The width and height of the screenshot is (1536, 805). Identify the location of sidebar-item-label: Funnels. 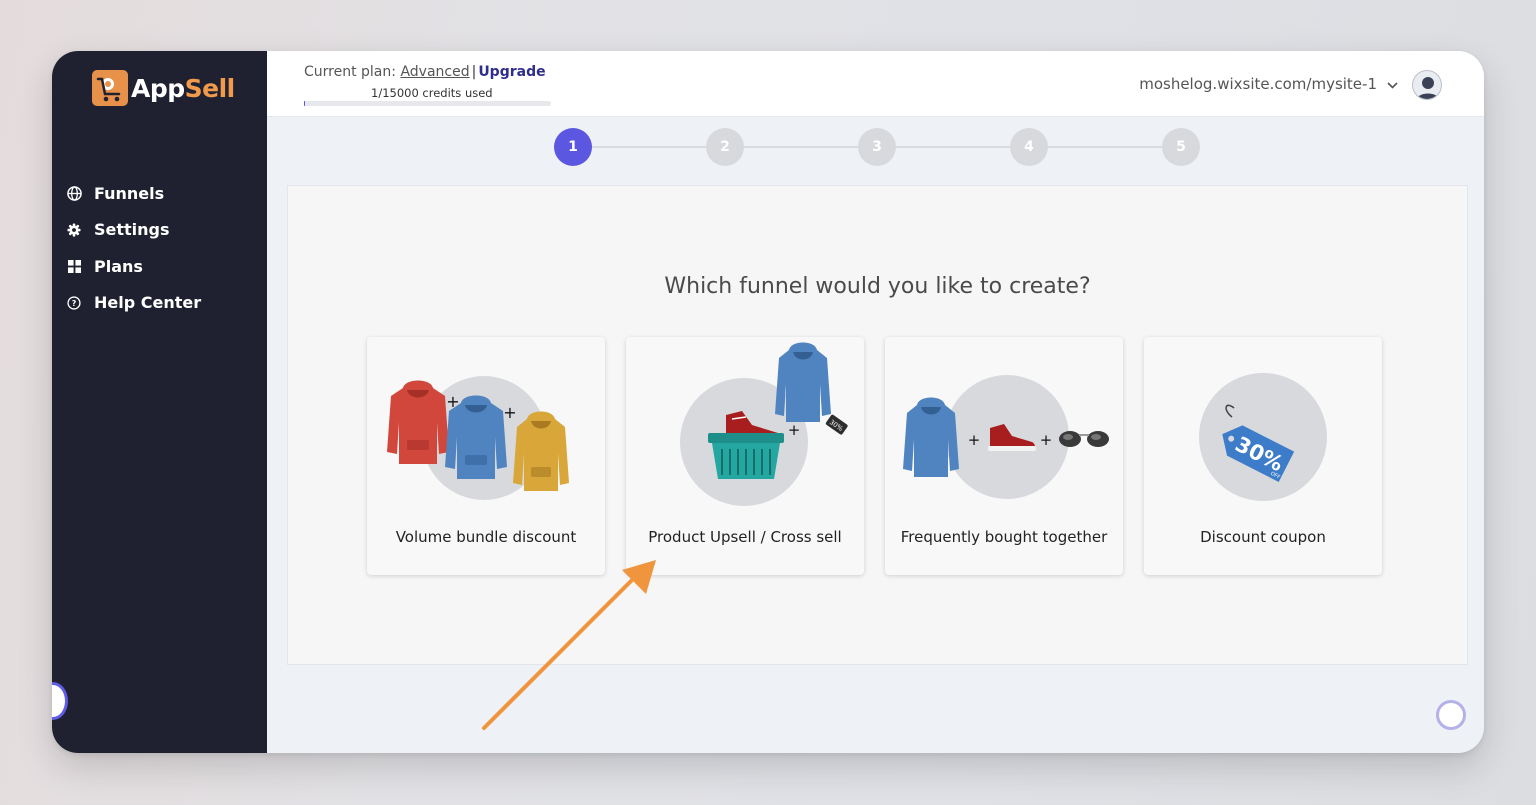
(129, 193).